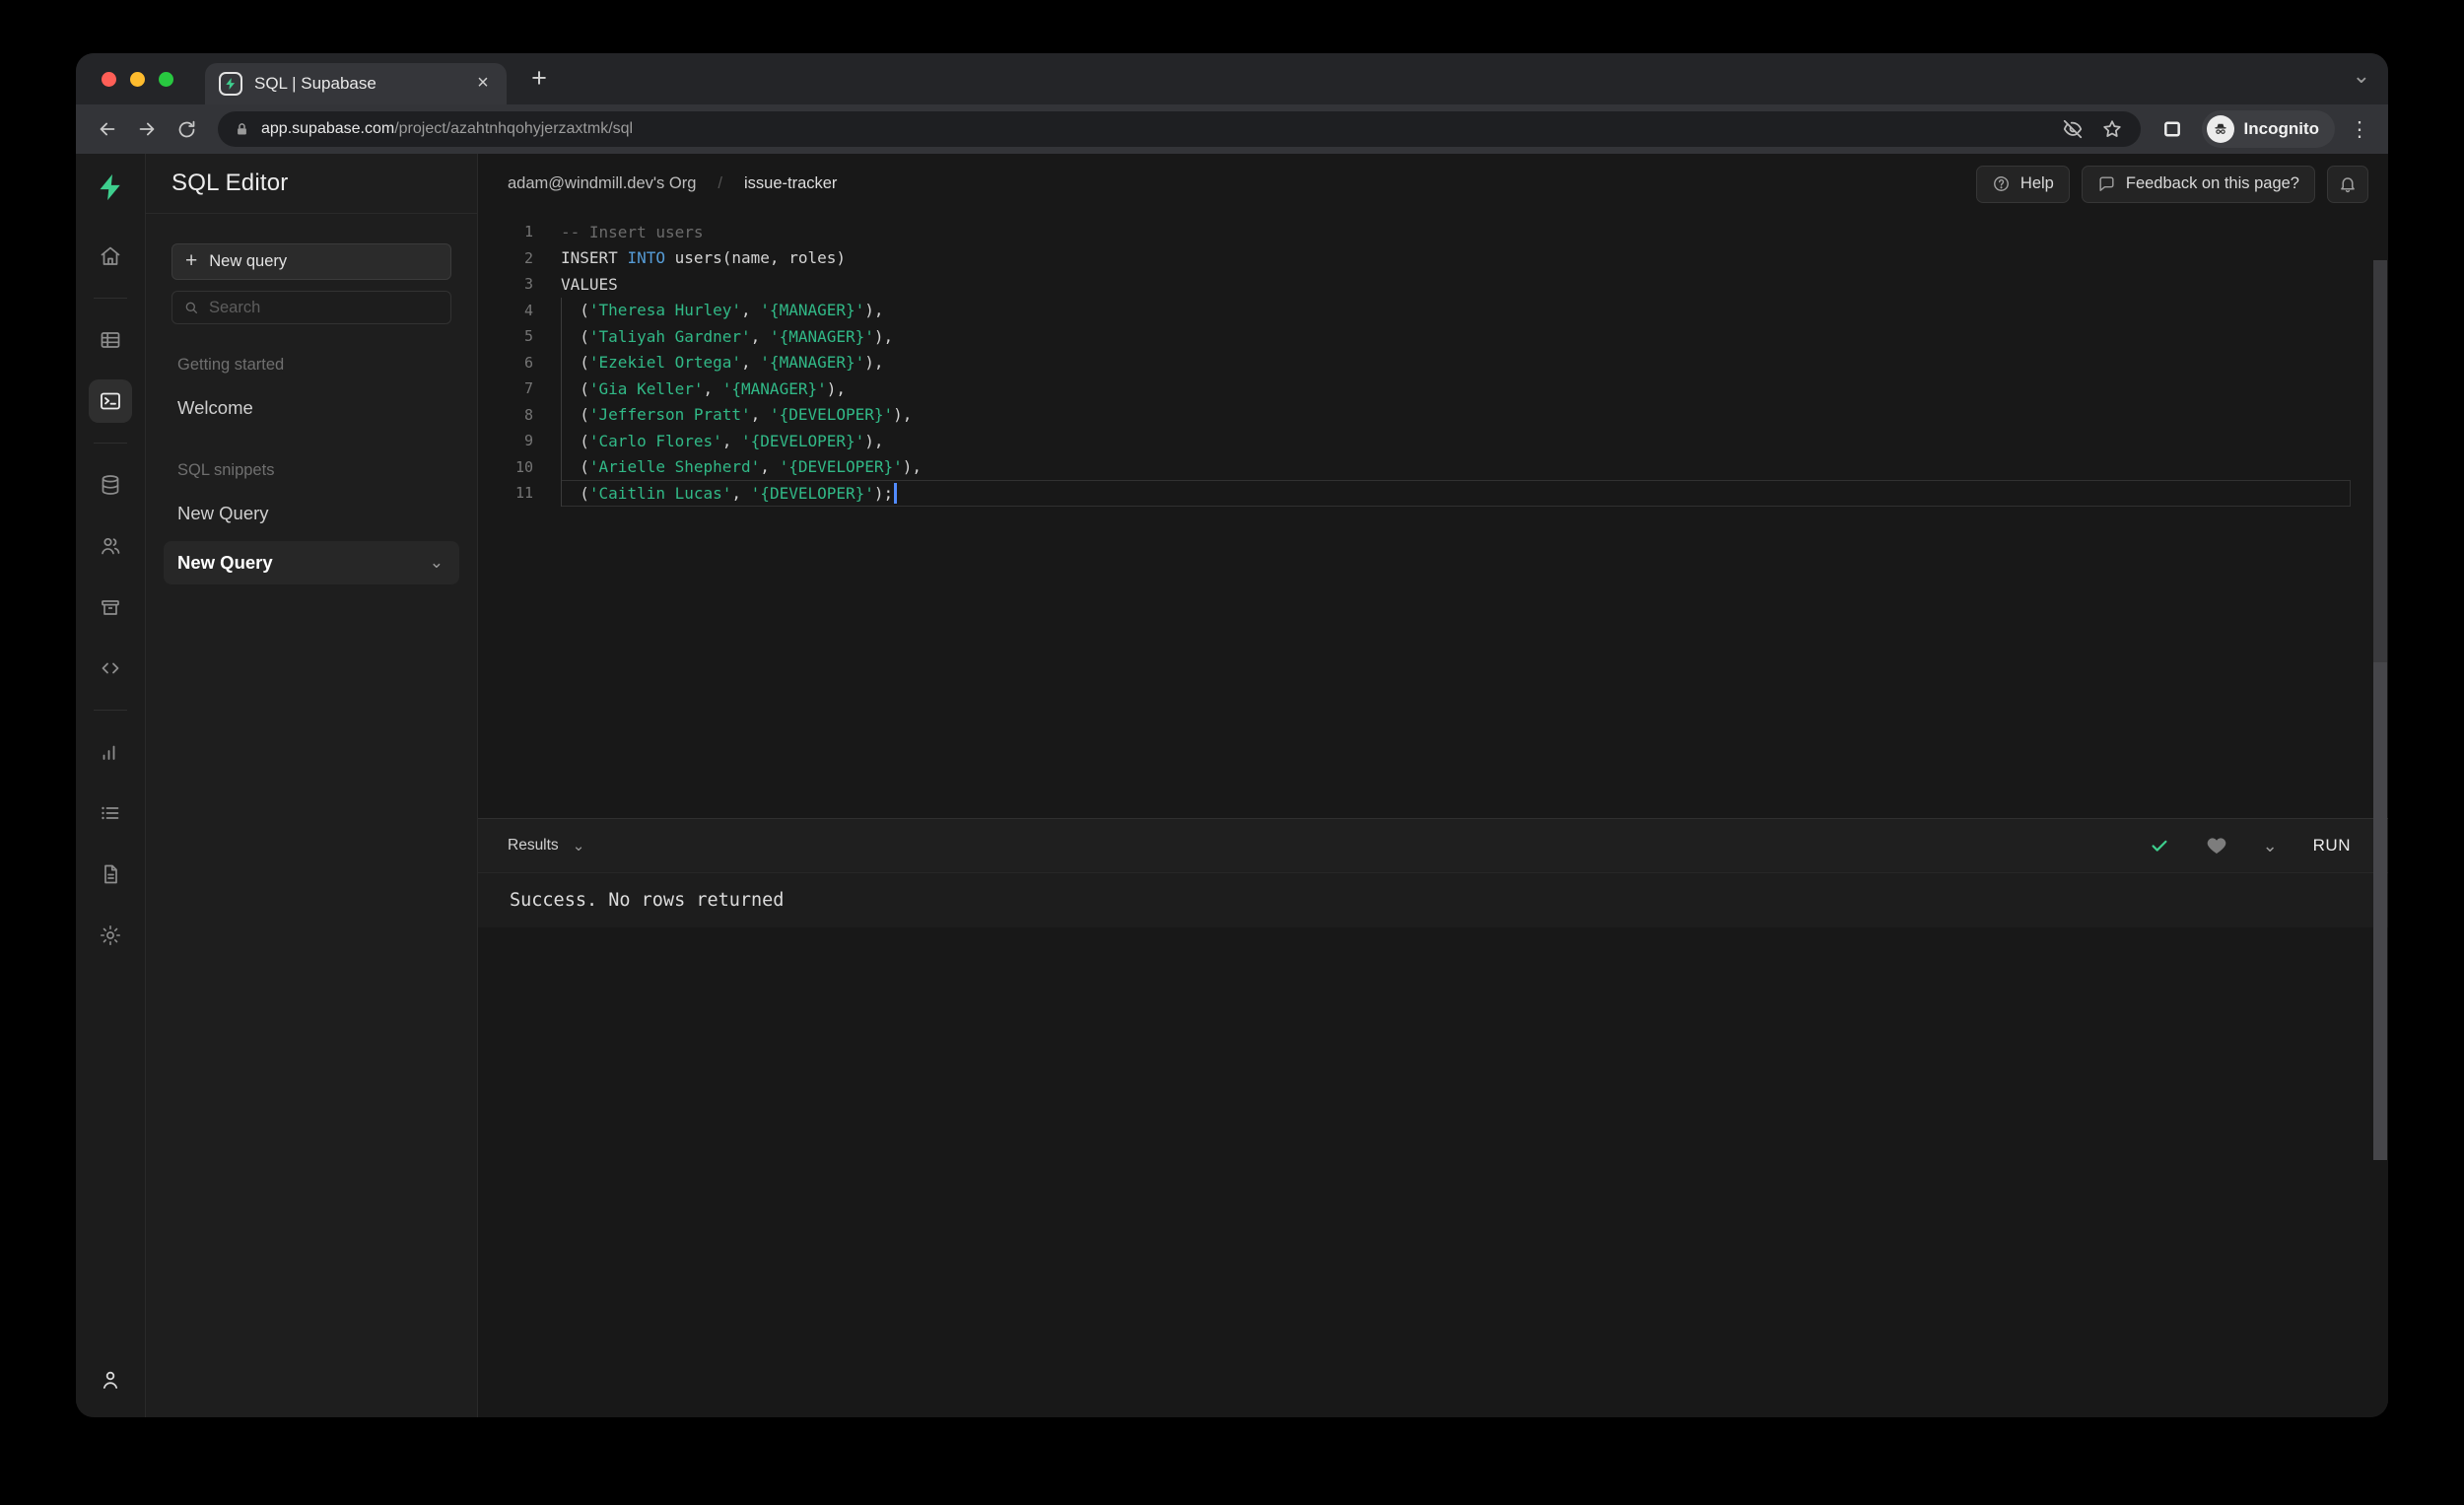  I want to click on lock-icon, so click(241, 129).